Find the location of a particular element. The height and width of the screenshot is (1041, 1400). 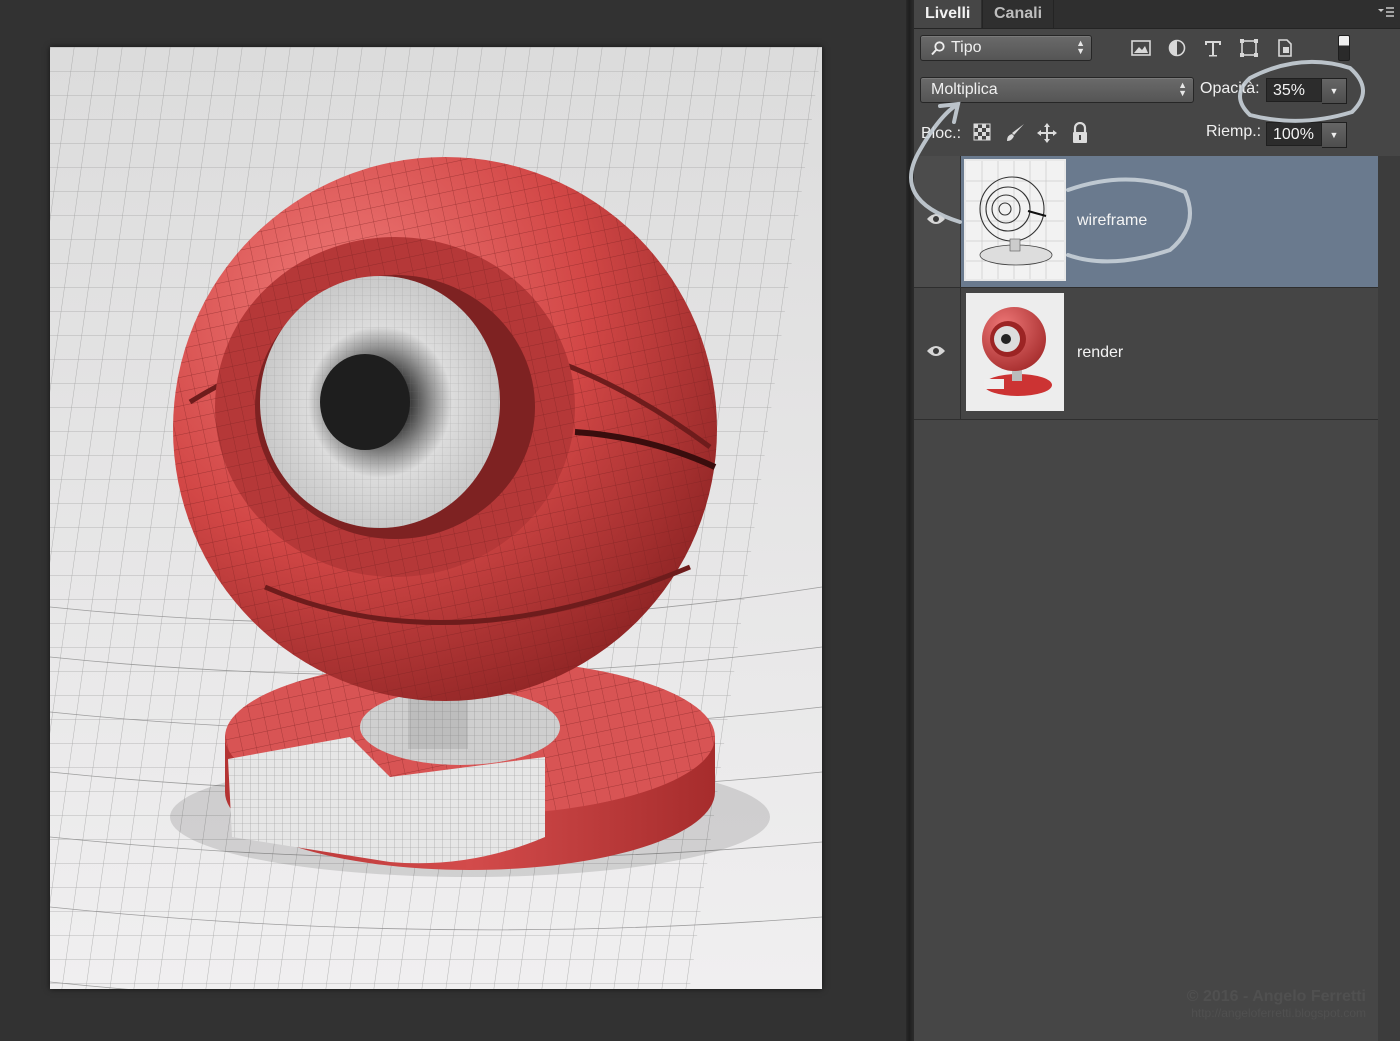

layer-filter-toggle is located at coordinates (1344, 48).